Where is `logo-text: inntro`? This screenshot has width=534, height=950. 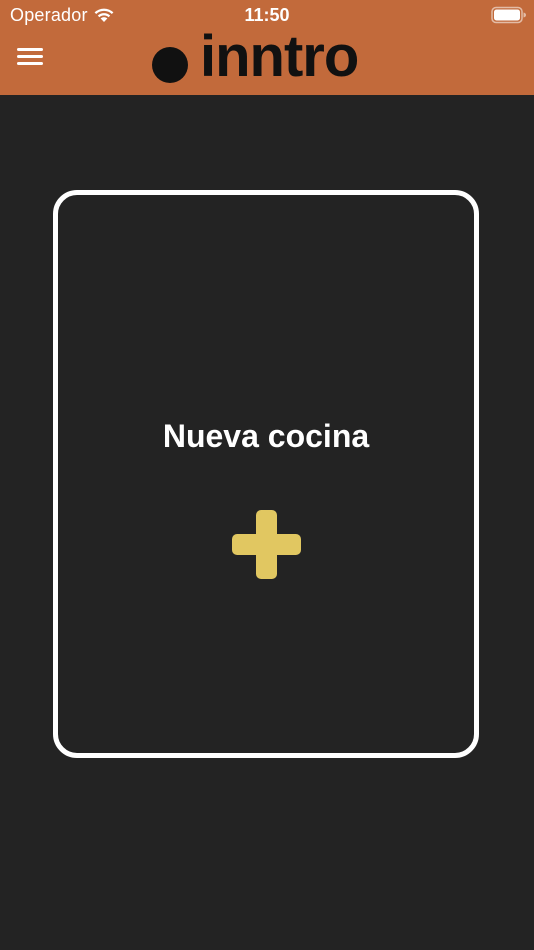
logo-text: inntro is located at coordinates (279, 56).